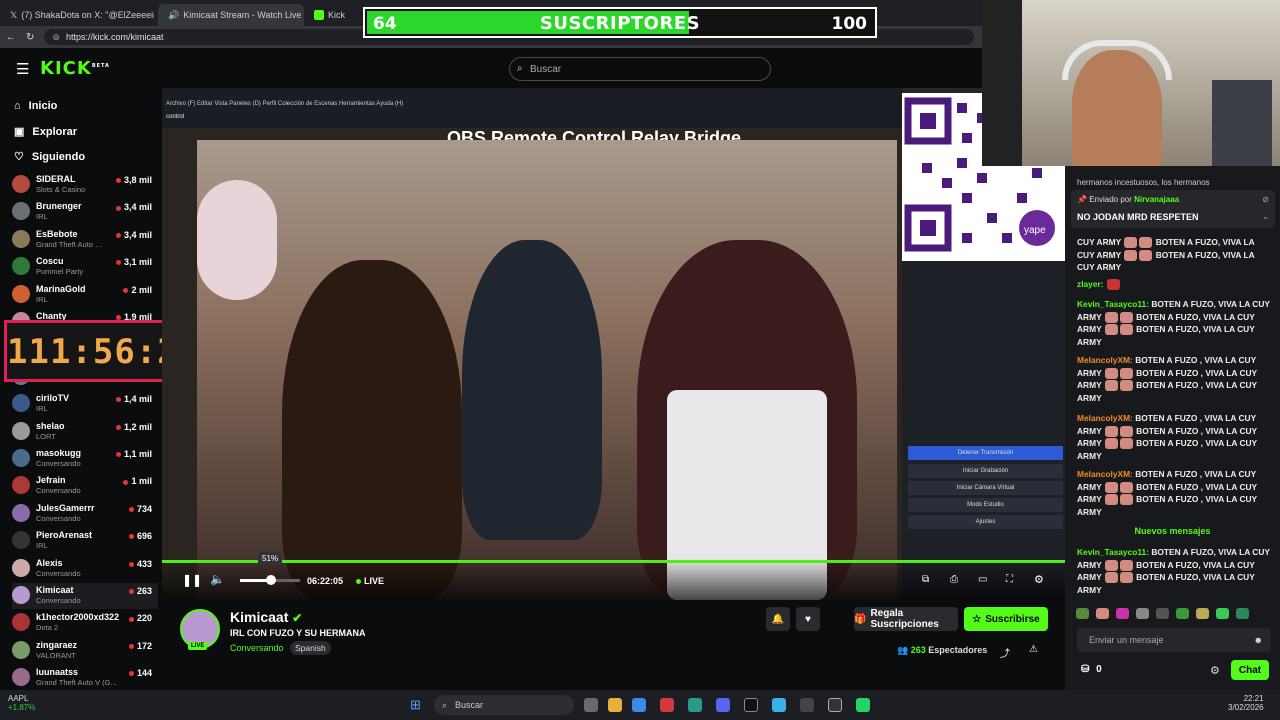 This screenshot has width=1280, height=720. I want to click on language-tag: Spanish, so click(310, 648).